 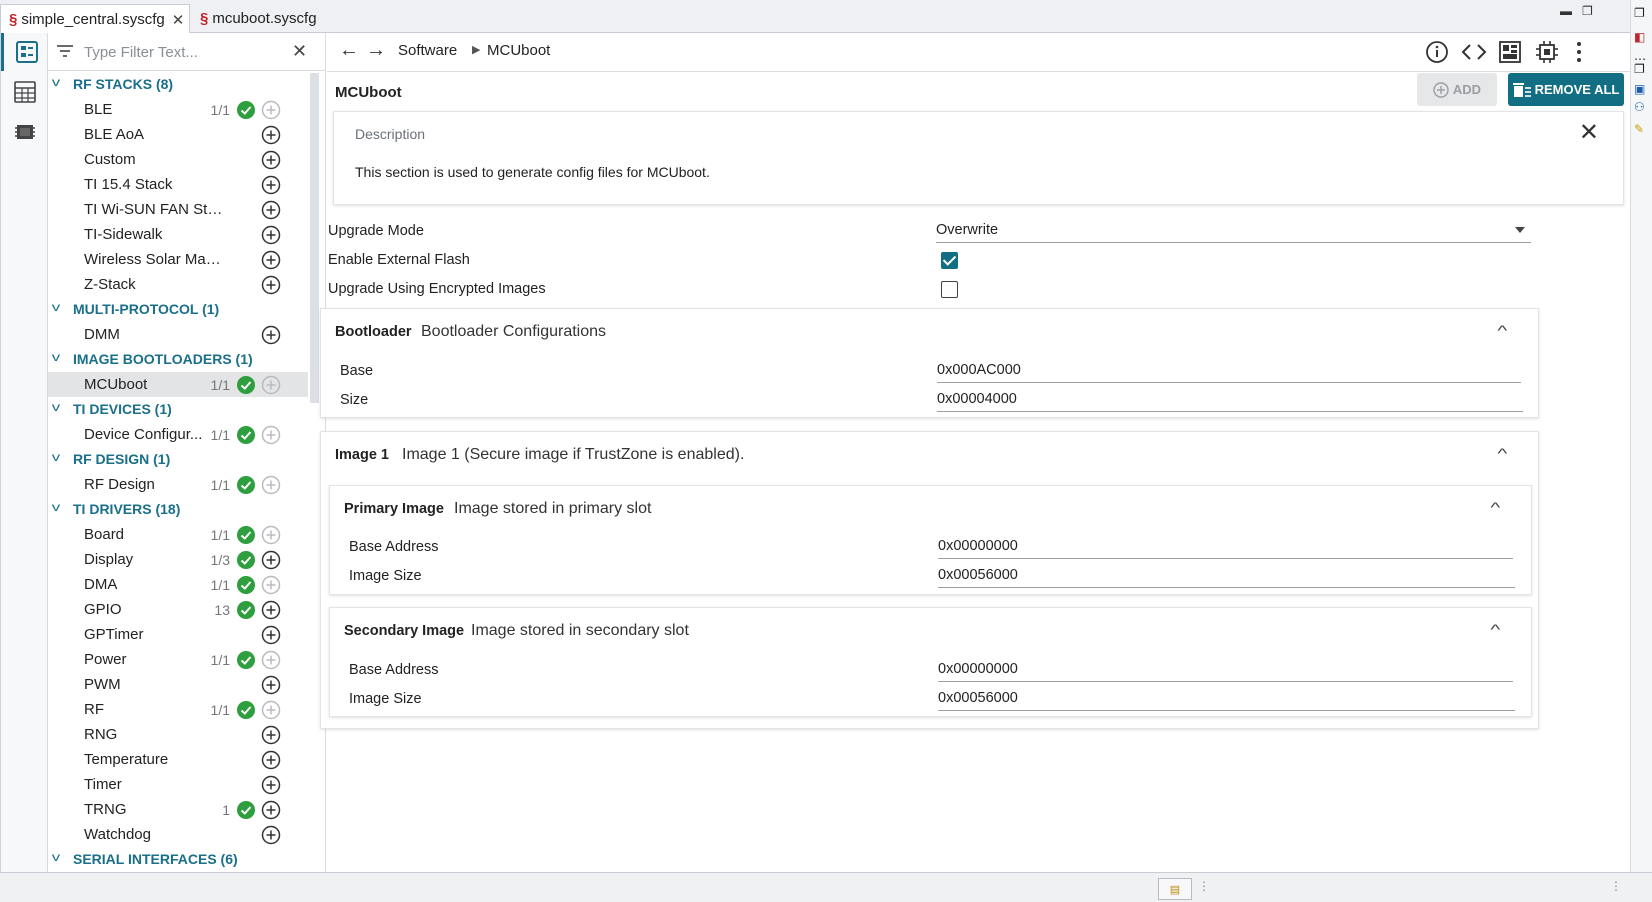 I want to click on secondary-size-input: 0x00056000, so click(x=1226, y=700).